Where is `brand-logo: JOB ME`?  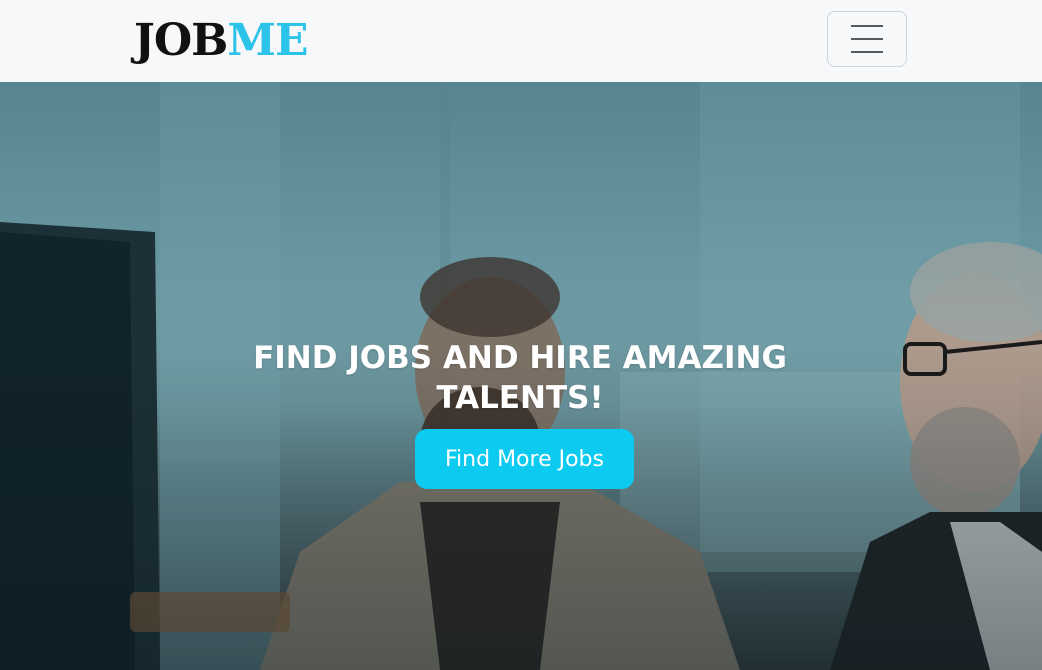
brand-logo: JOB ME is located at coordinates (221, 41).